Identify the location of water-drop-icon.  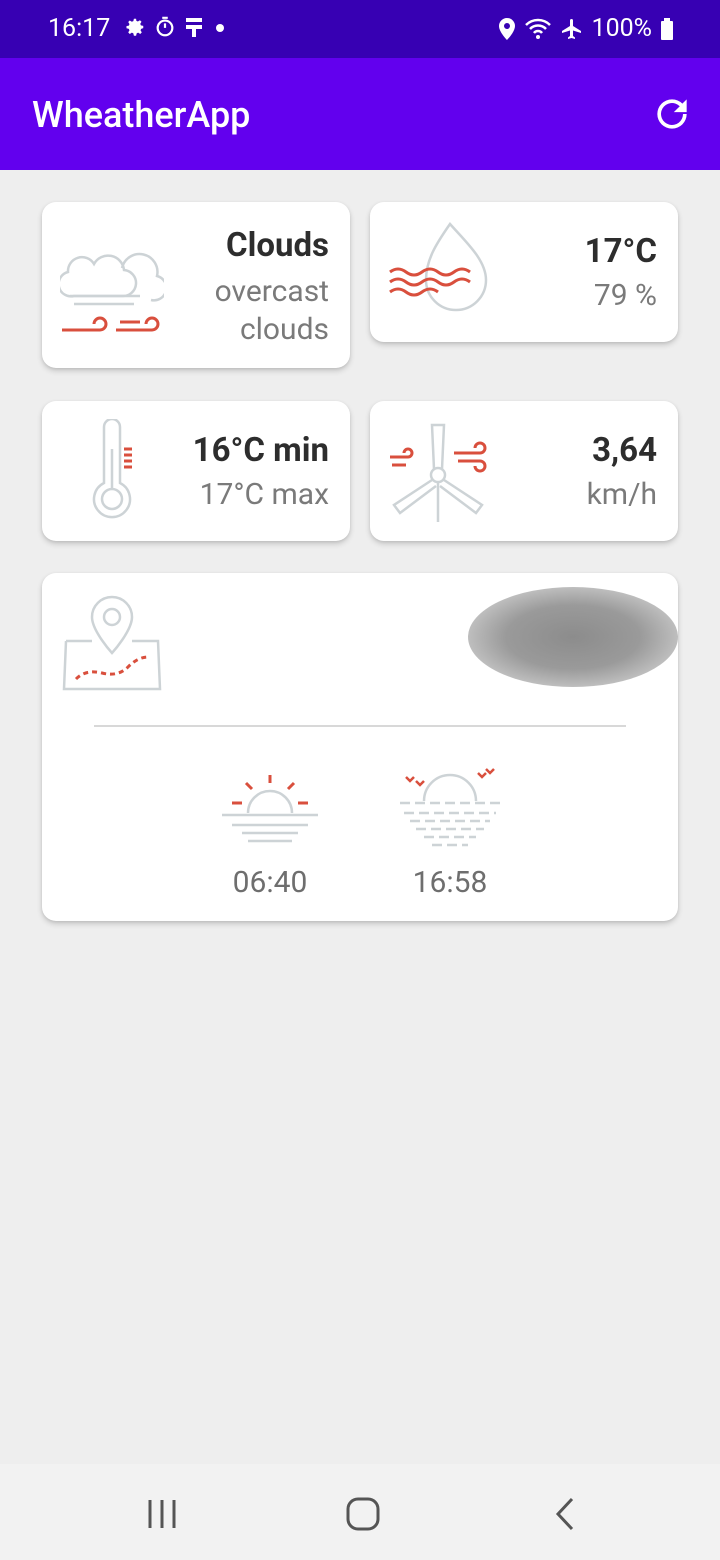
(438, 266).